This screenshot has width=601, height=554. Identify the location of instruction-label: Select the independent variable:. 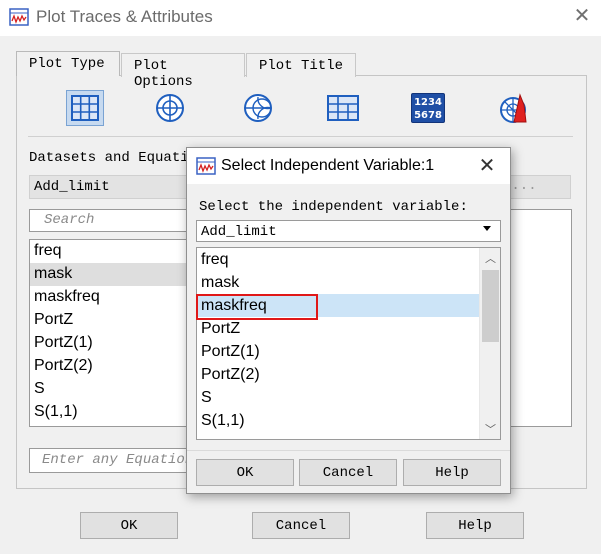
(333, 207).